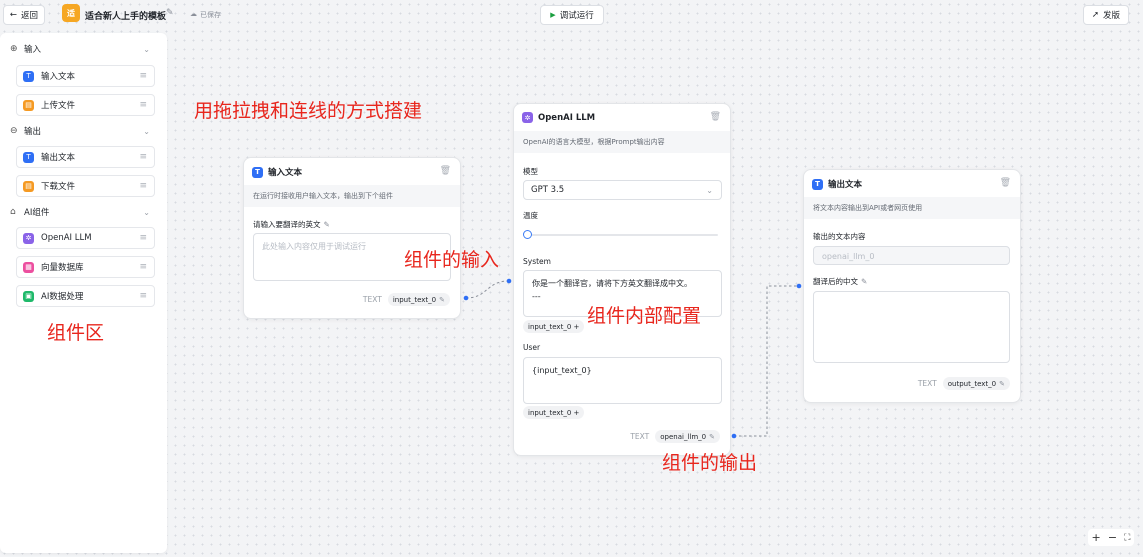 This screenshot has width=1143, height=557. Describe the element at coordinates (30, 16) in the screenshot. I see `back-label: 返回` at that location.